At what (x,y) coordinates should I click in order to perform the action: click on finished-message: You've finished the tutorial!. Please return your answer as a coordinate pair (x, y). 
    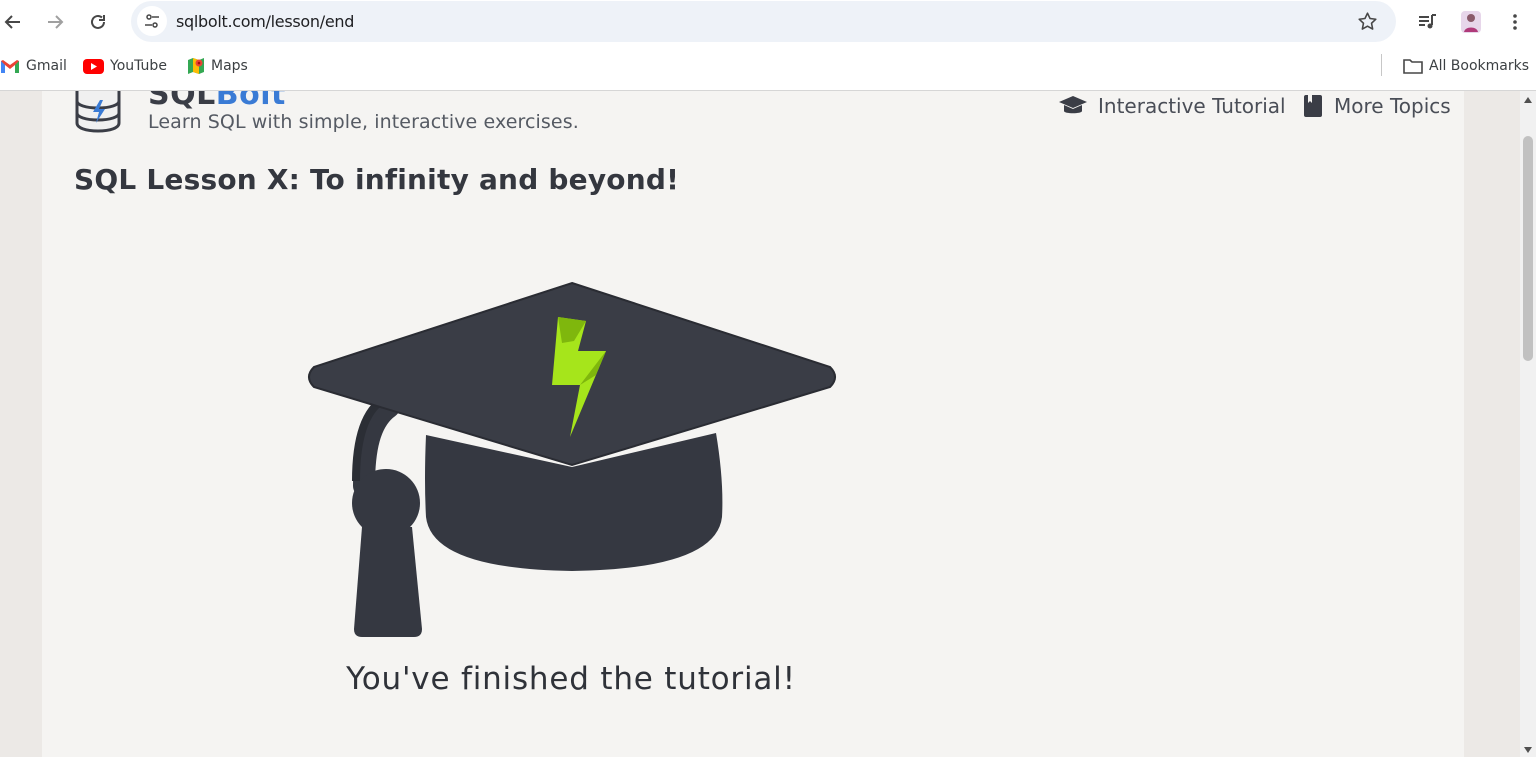
    Looking at the image, I should click on (571, 679).